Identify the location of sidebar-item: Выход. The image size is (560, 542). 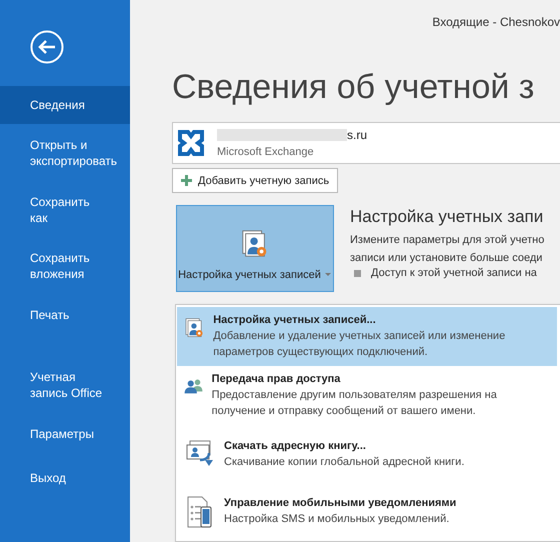
(65, 478).